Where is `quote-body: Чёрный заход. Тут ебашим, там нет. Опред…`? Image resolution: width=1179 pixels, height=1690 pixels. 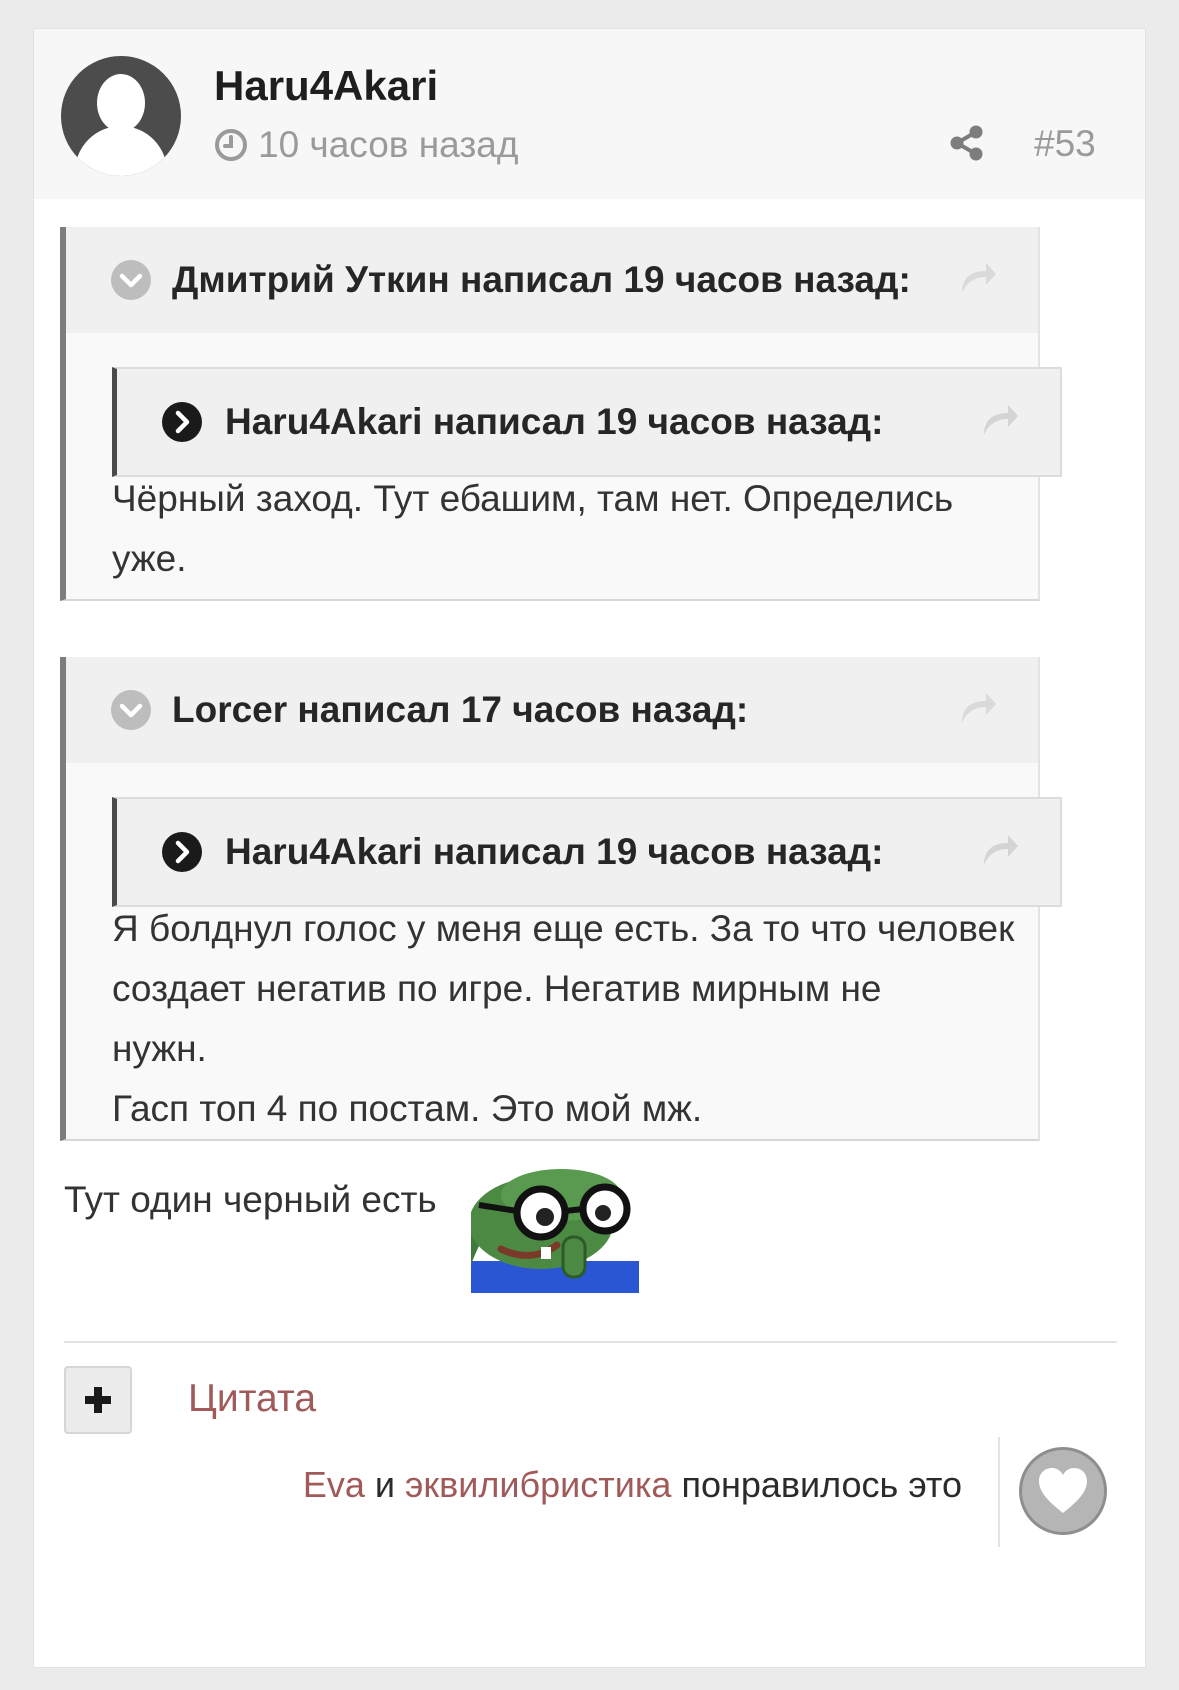 quote-body: Чёрный заход. Тут ебашим, там нет. Опред… is located at coordinates (592, 529).